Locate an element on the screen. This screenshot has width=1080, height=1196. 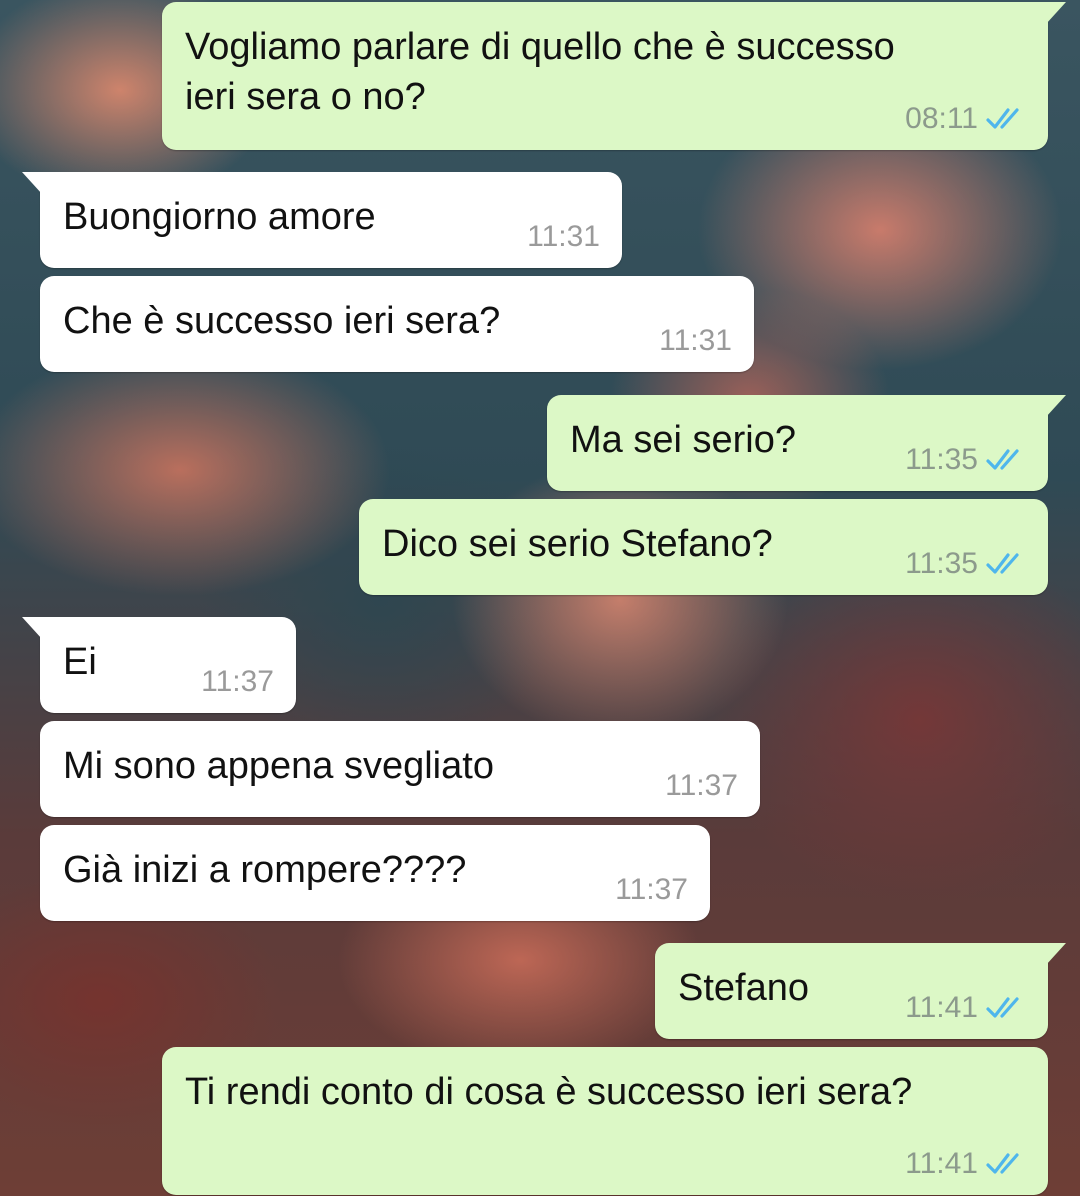
message-time: 08:11 is located at coordinates (941, 118).